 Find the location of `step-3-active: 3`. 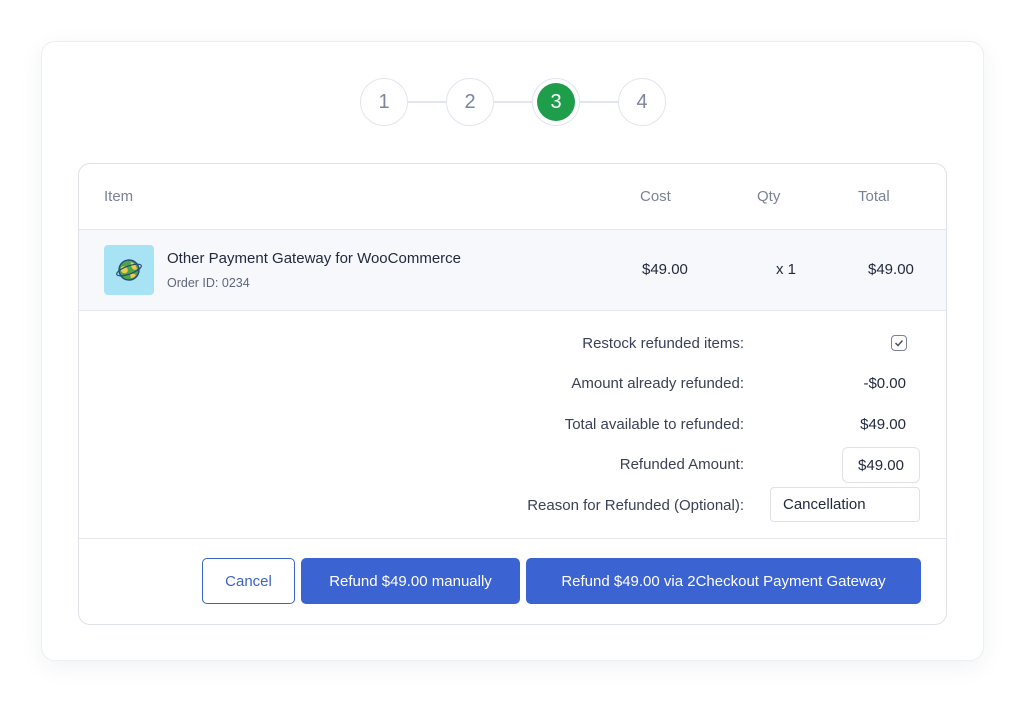

step-3-active: 3 is located at coordinates (556, 102).